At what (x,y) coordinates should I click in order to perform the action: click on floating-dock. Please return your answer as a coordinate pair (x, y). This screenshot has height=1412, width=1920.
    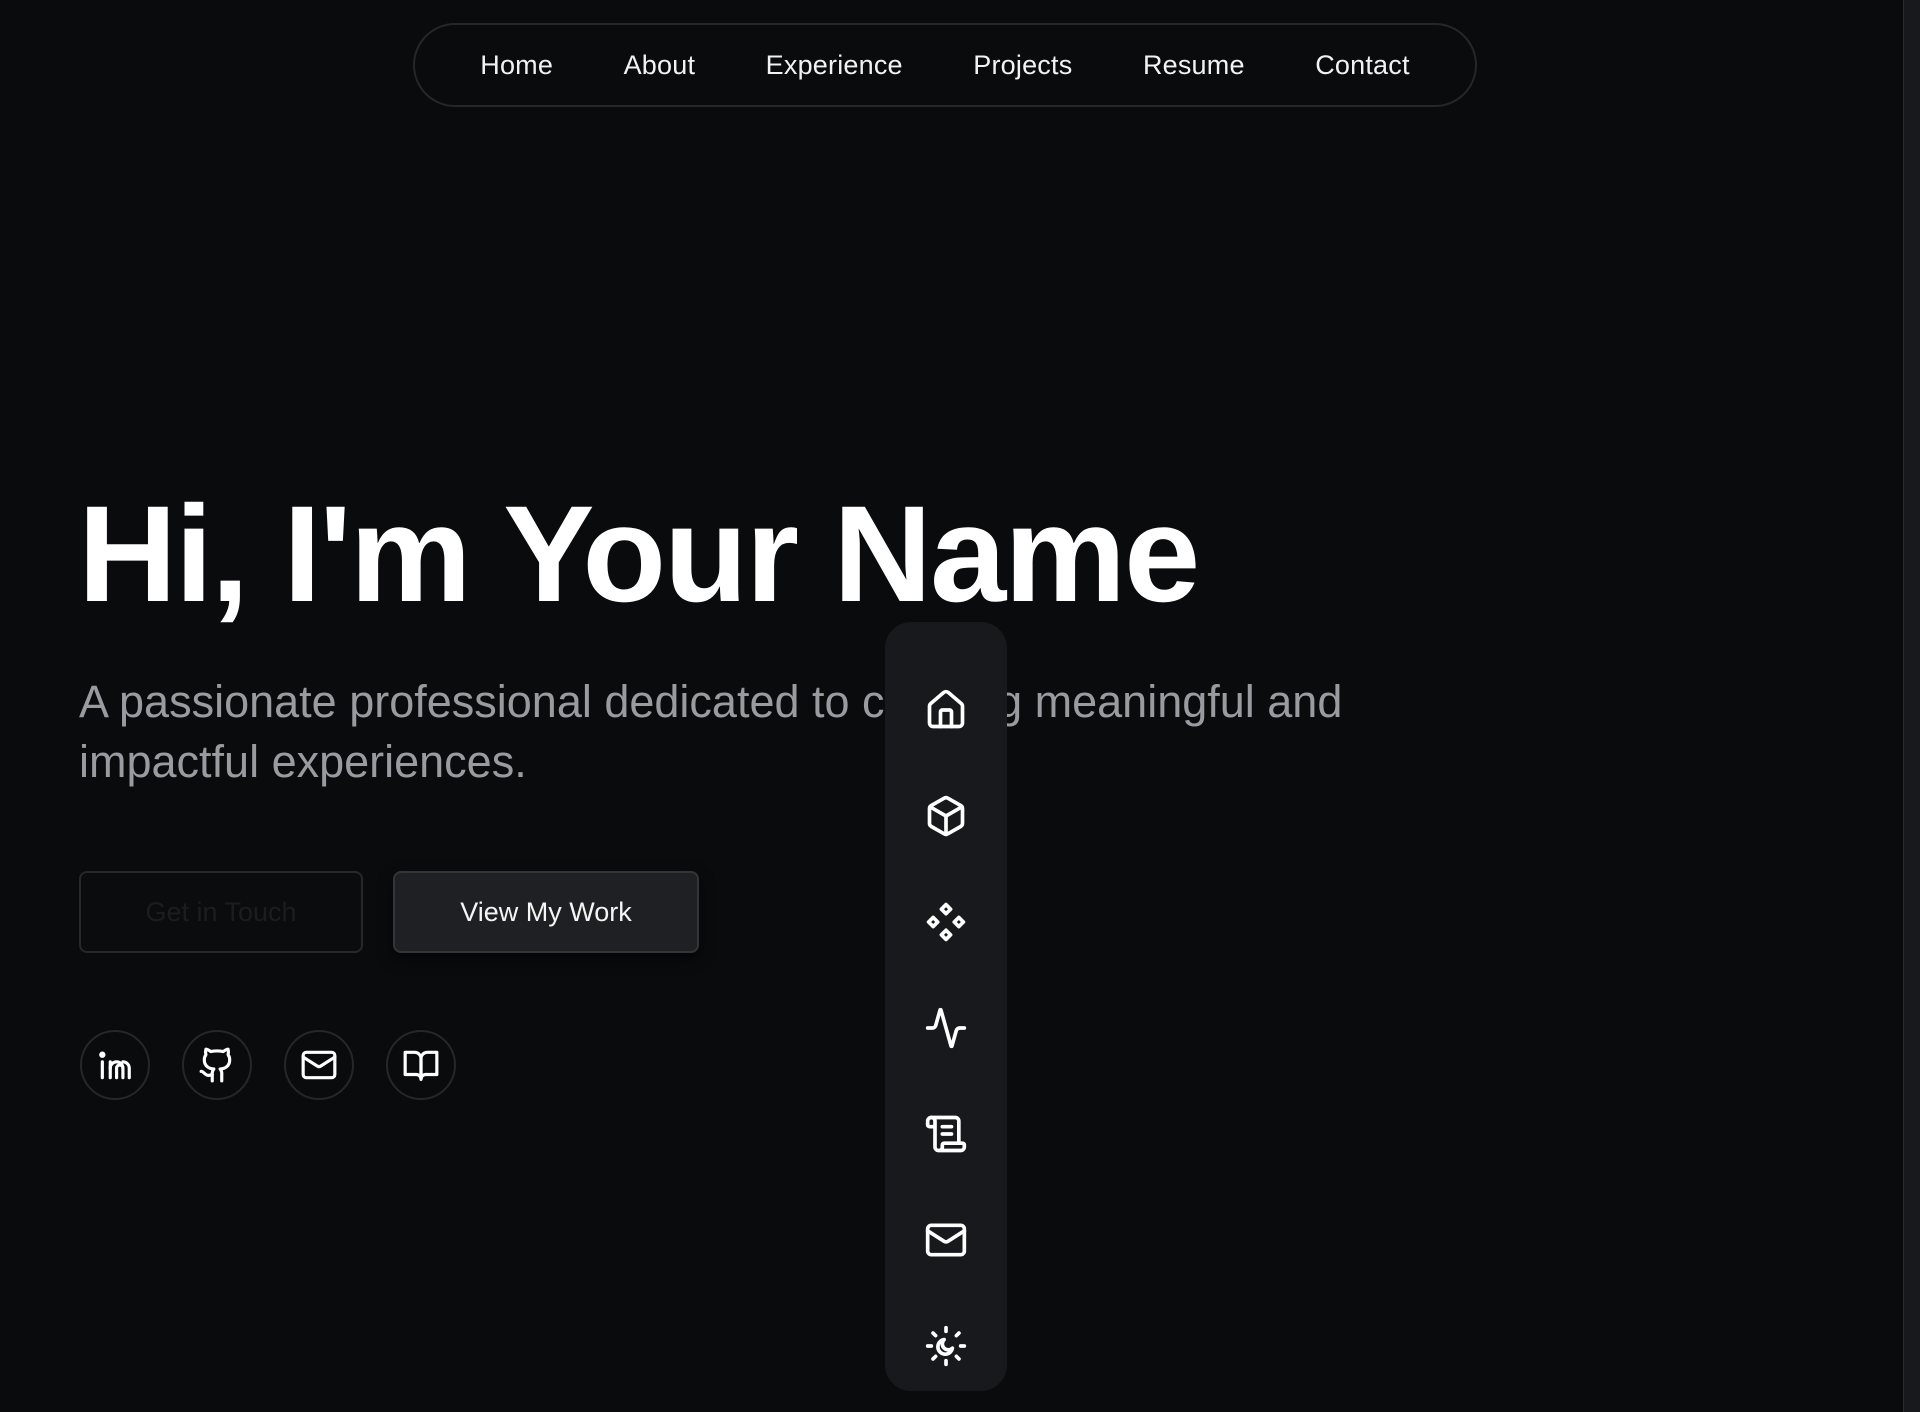
    Looking at the image, I should click on (946, 1006).